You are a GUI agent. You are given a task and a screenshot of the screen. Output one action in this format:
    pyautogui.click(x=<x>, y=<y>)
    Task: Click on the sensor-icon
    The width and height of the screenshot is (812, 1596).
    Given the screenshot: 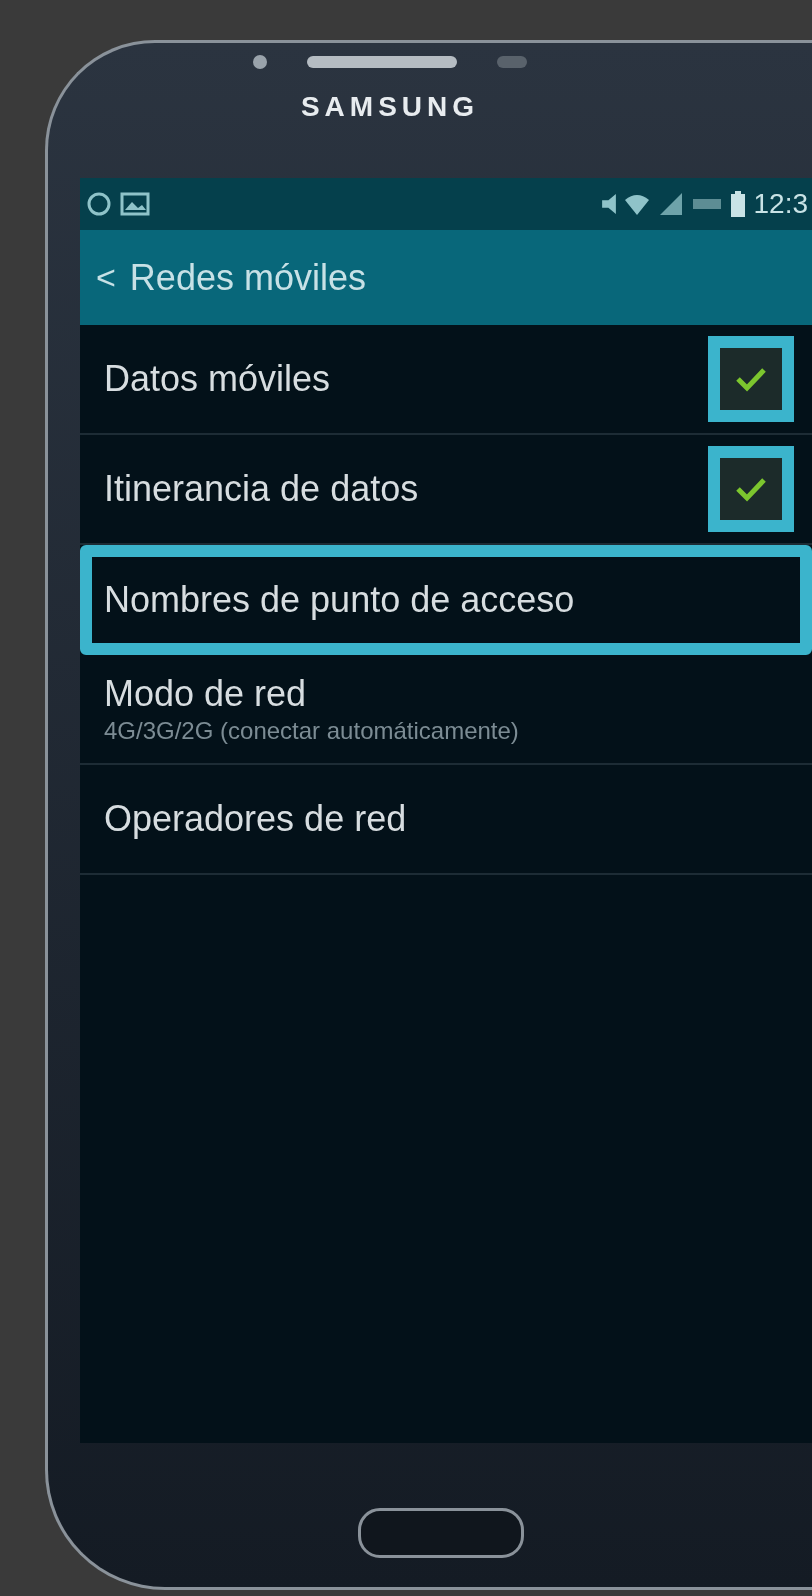 What is the action you would take?
    pyautogui.click(x=512, y=62)
    